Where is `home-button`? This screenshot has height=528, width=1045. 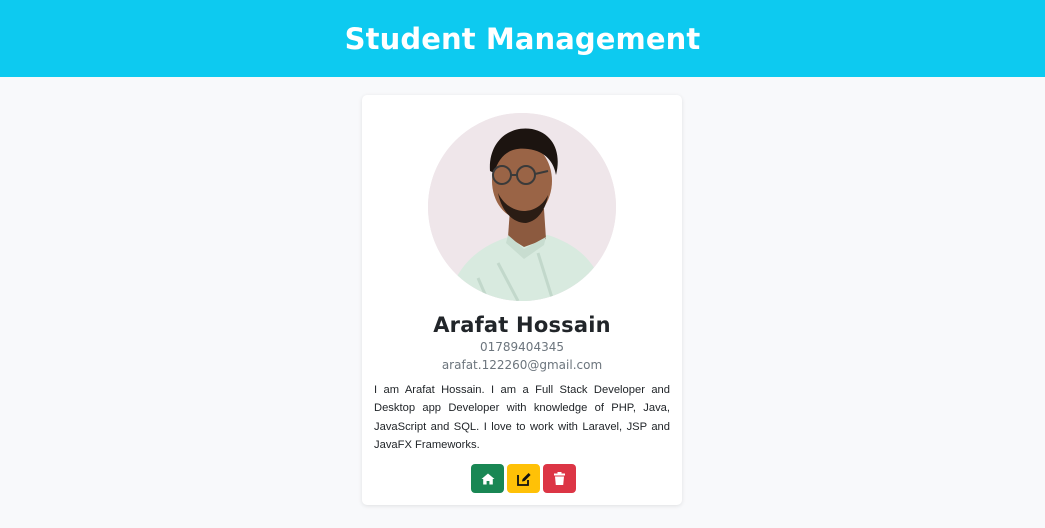 home-button is located at coordinates (487, 478).